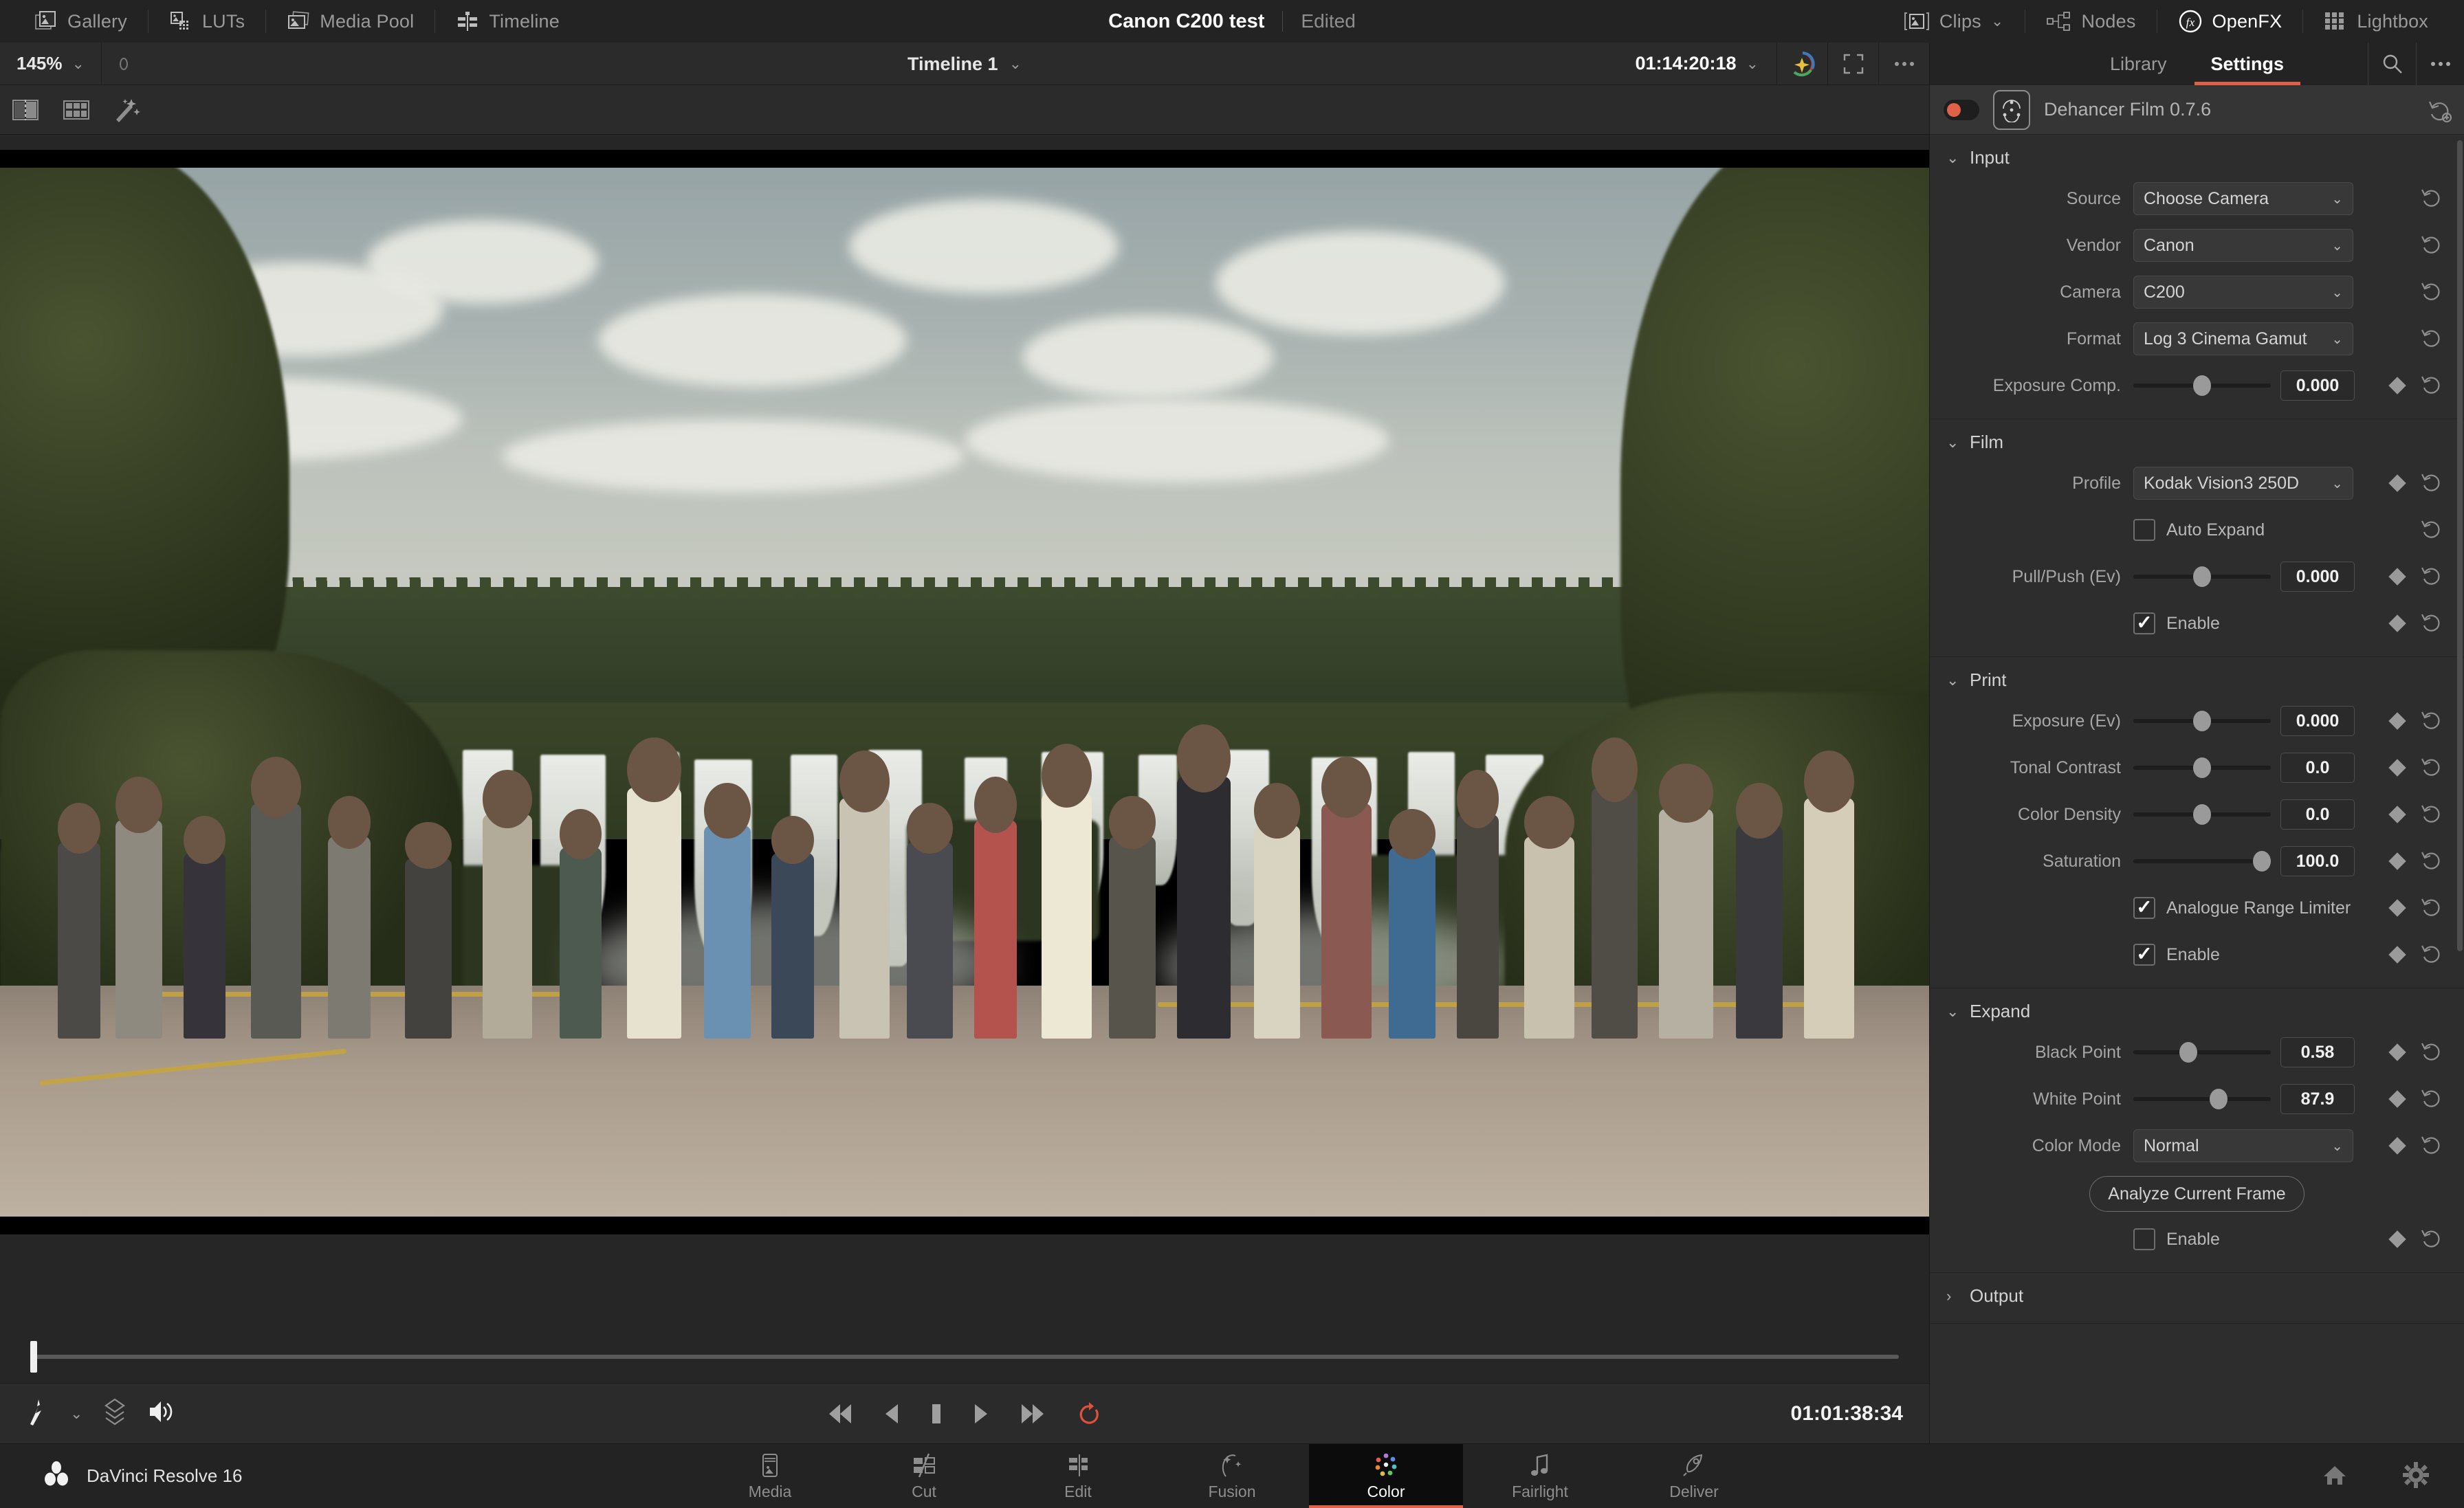  Describe the element at coordinates (508, 21) in the screenshot. I see `toolbar-item-timeline: Timeline` at that location.